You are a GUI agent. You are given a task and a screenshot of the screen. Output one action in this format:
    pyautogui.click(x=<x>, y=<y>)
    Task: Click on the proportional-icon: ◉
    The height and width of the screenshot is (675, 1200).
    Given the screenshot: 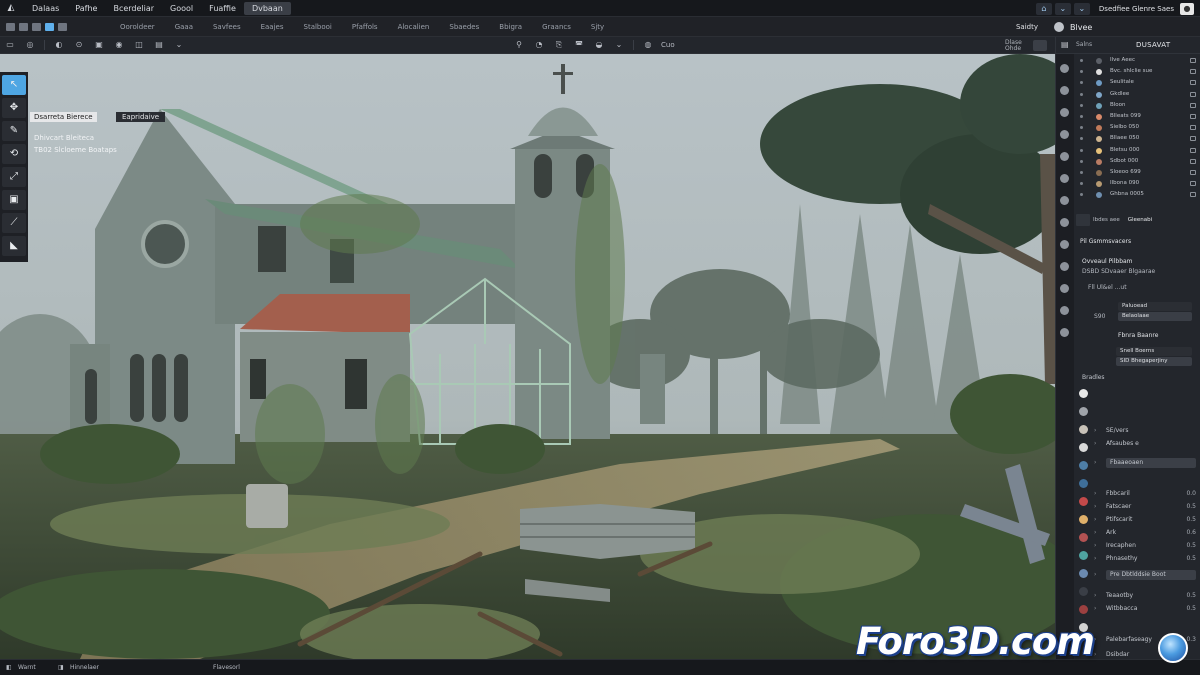 What is the action you would take?
    pyautogui.click(x=119, y=45)
    